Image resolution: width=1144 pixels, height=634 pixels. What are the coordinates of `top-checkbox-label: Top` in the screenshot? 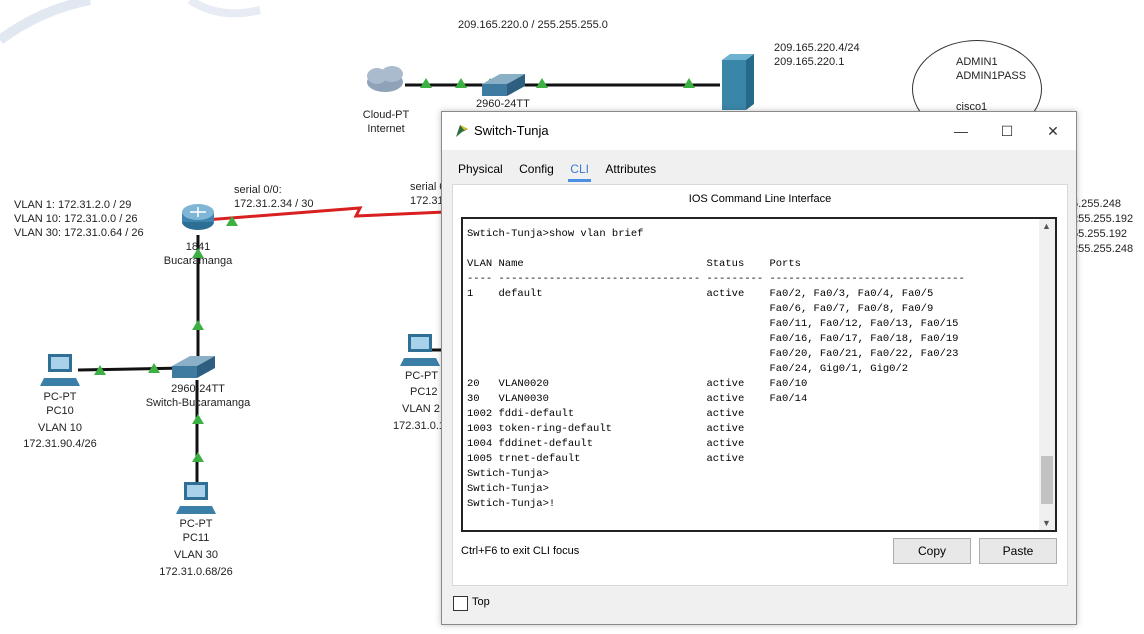 It's located at (481, 602).